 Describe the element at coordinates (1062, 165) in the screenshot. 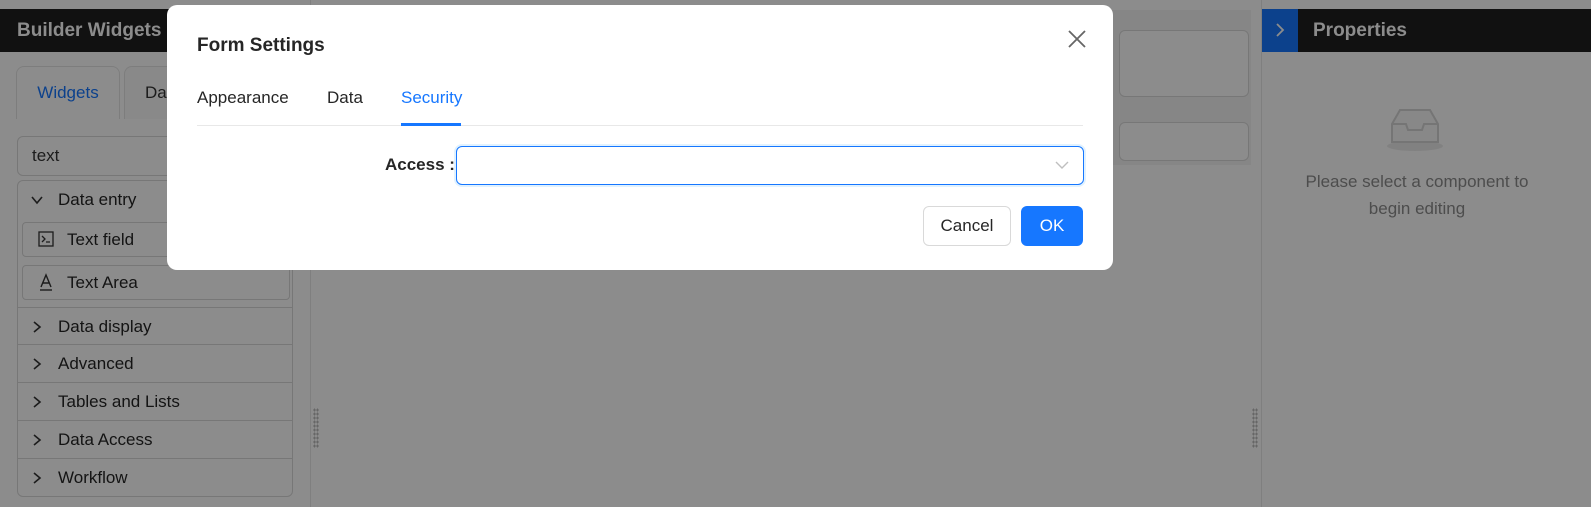

I see `chevron-down-icon` at that location.